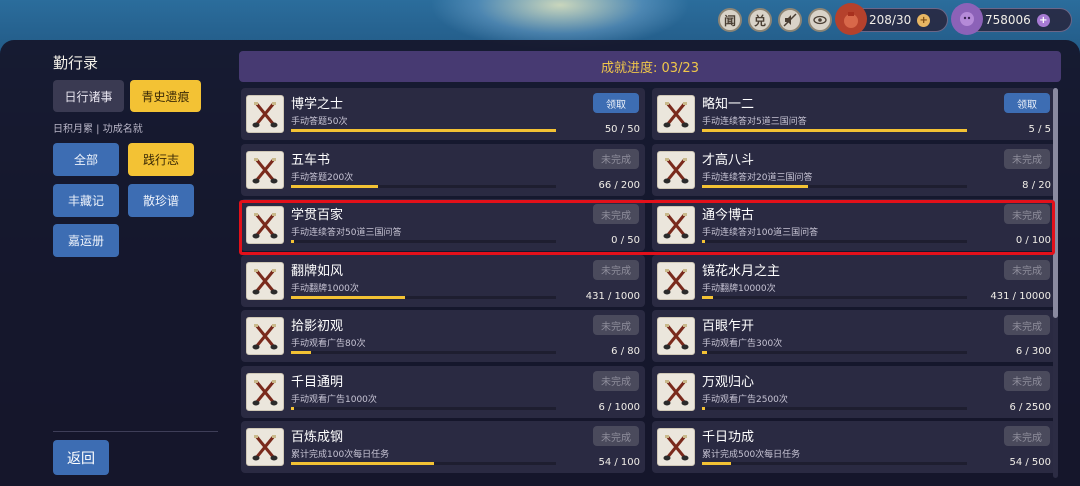 Image resolution: width=1080 pixels, height=486 pixels. Describe the element at coordinates (1033, 351) in the screenshot. I see `achievement-count: 6 / 300` at that location.